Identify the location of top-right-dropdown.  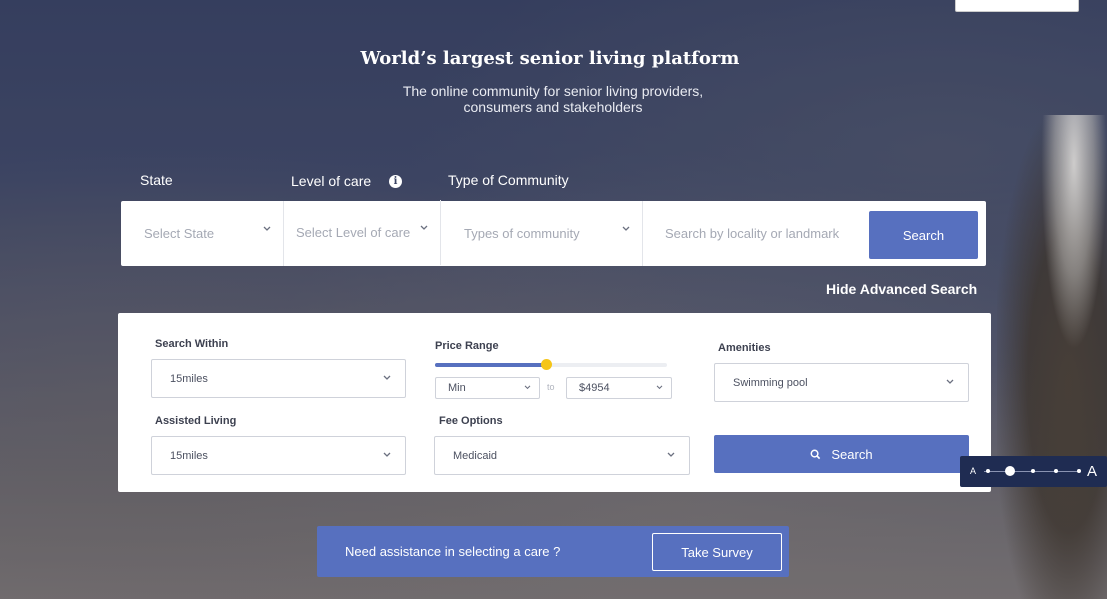
(1017, 6).